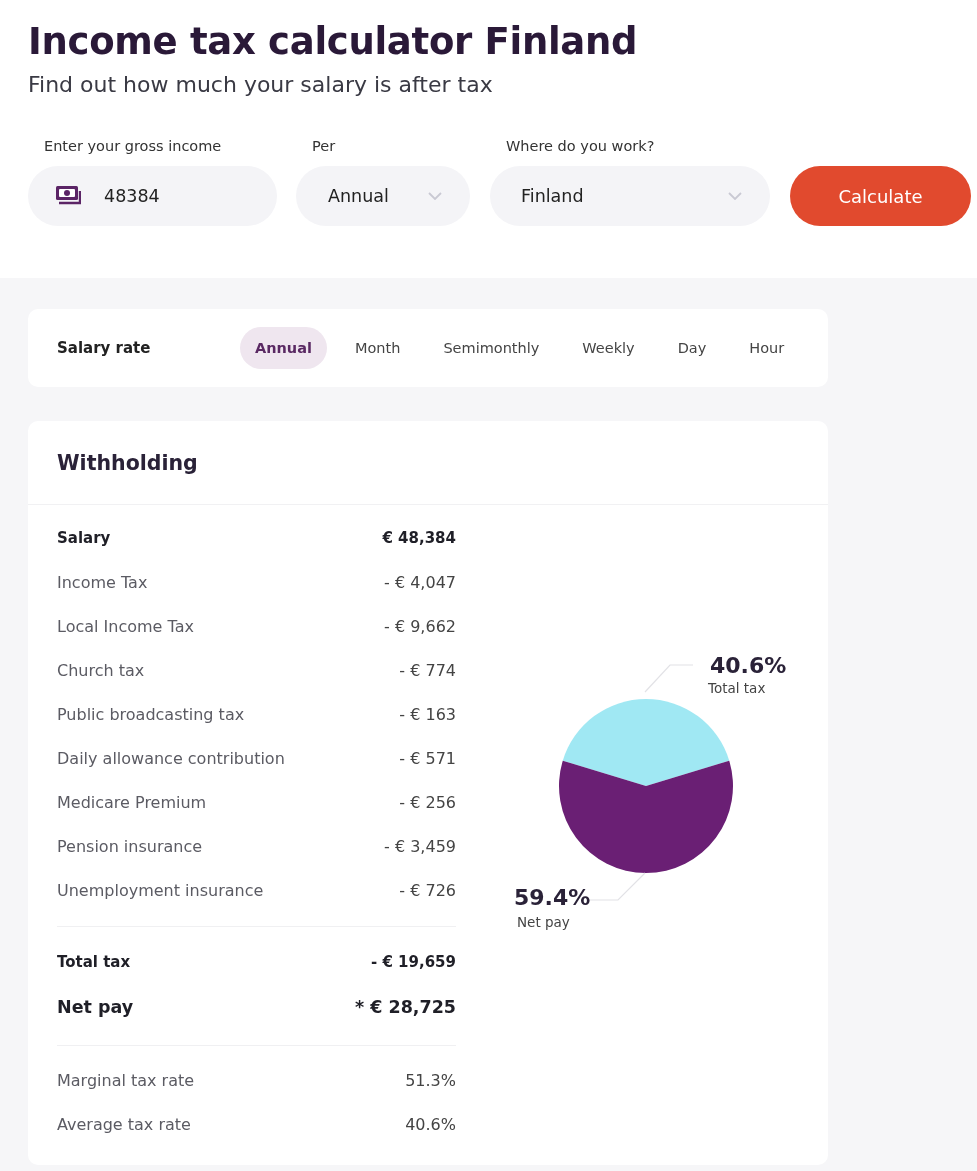 This screenshot has width=977, height=1171. What do you see at coordinates (124, 1124) in the screenshot?
I see `rate-label: Average tax rate` at bounding box center [124, 1124].